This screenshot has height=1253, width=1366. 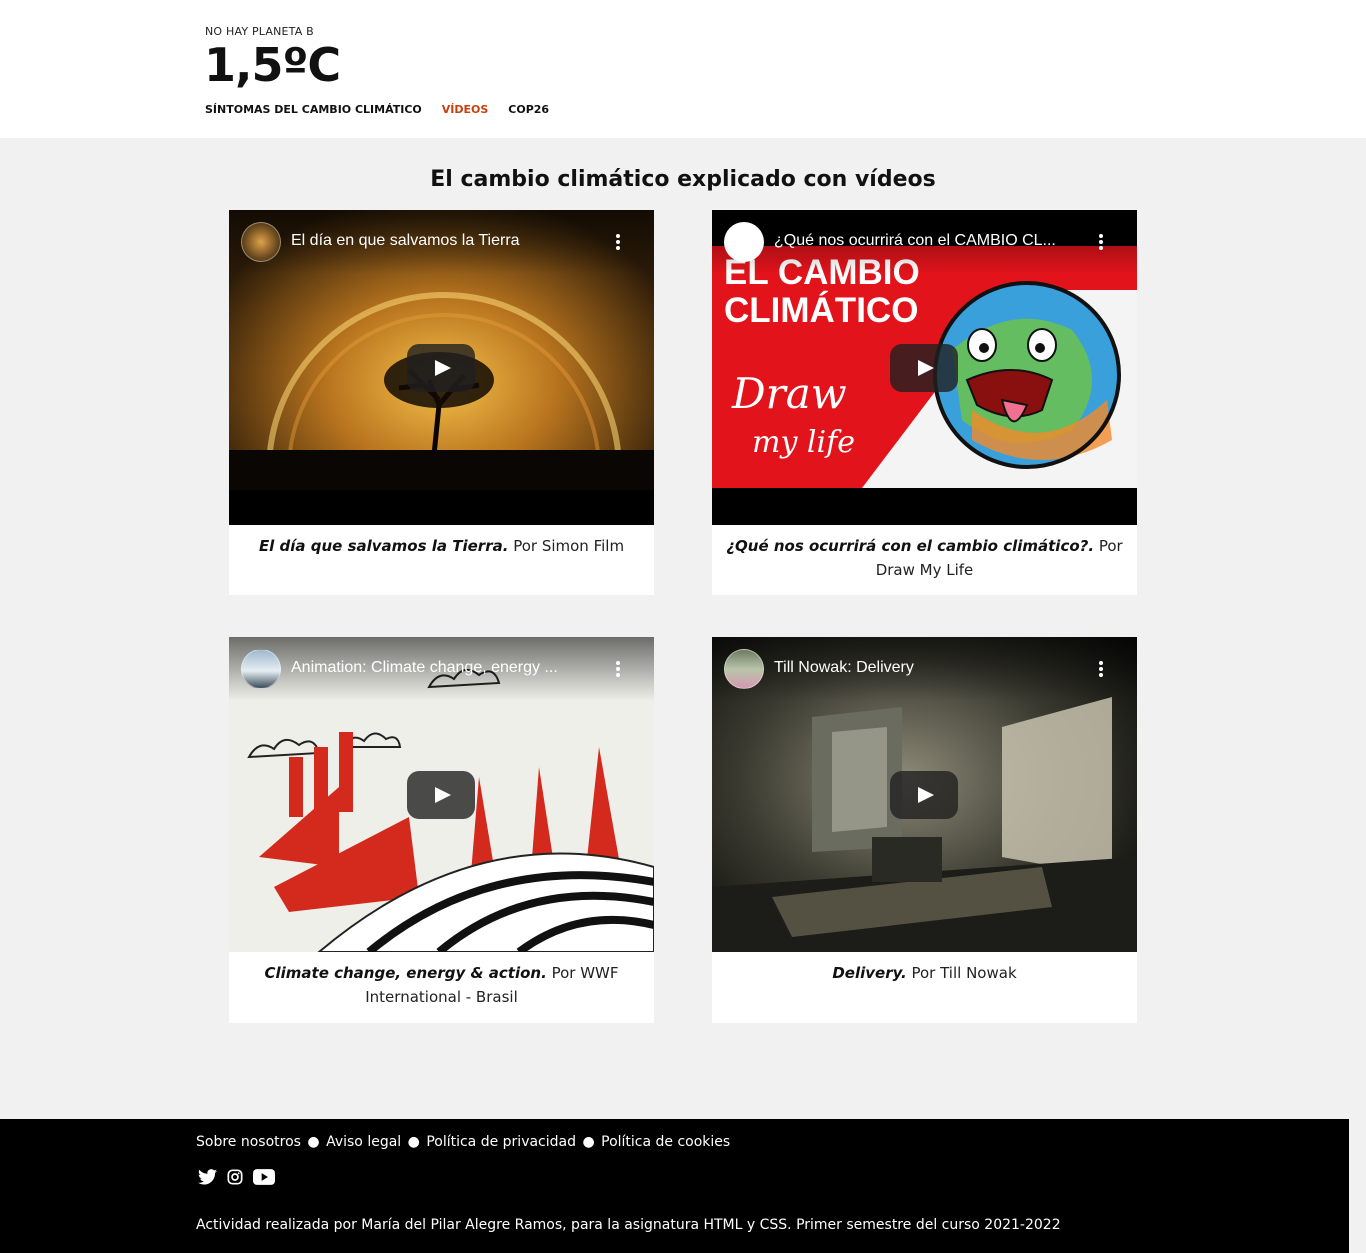 I want to click on video-caption-title: Delivery., so click(x=869, y=973).